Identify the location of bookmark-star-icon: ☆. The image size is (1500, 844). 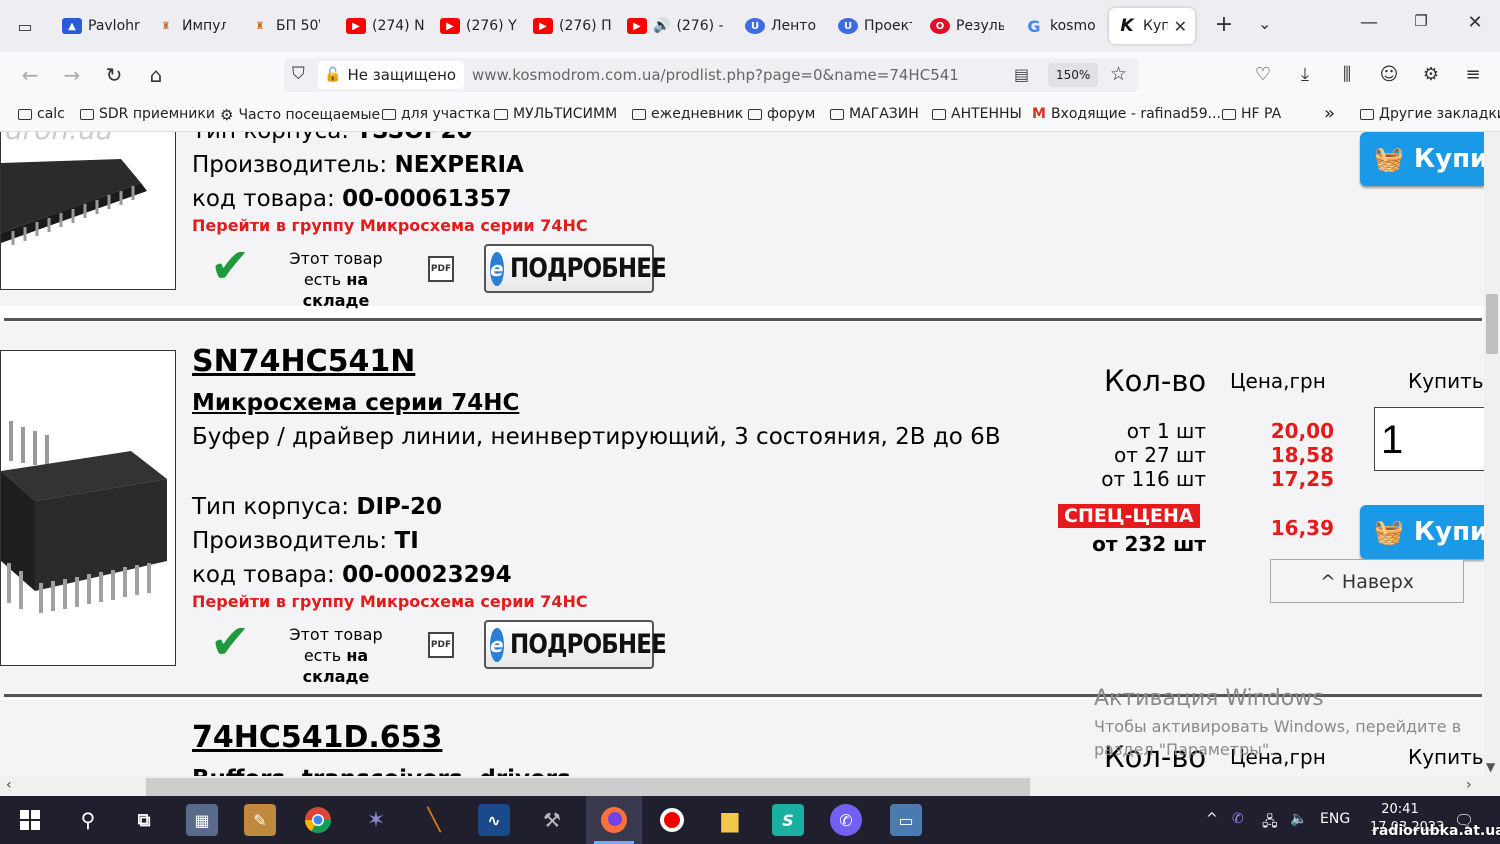
(1118, 74).